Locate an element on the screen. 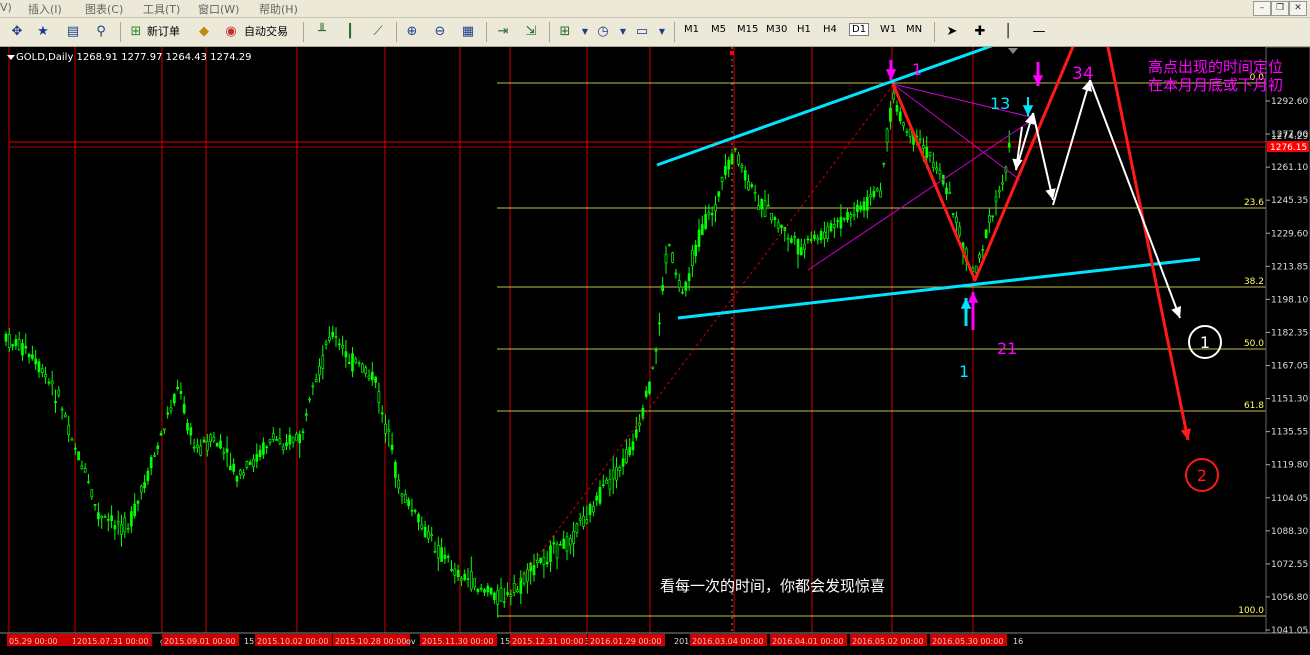 The height and width of the screenshot is (655, 1310). date-label: 2016.05.30 00:00 is located at coordinates (967, 641).